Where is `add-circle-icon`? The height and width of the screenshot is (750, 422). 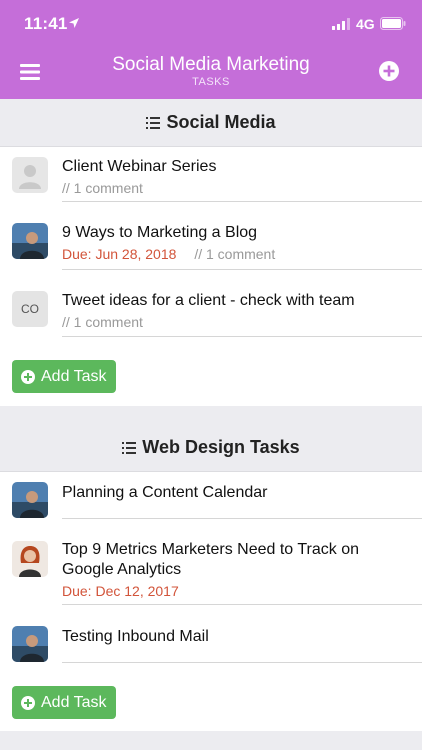 add-circle-icon is located at coordinates (389, 71).